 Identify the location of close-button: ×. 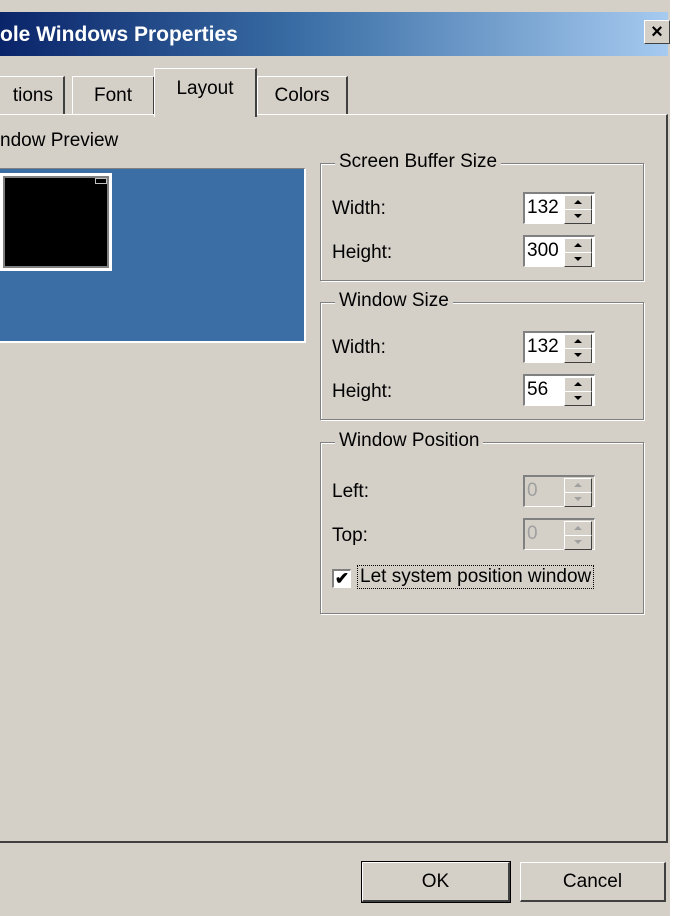
(657, 32).